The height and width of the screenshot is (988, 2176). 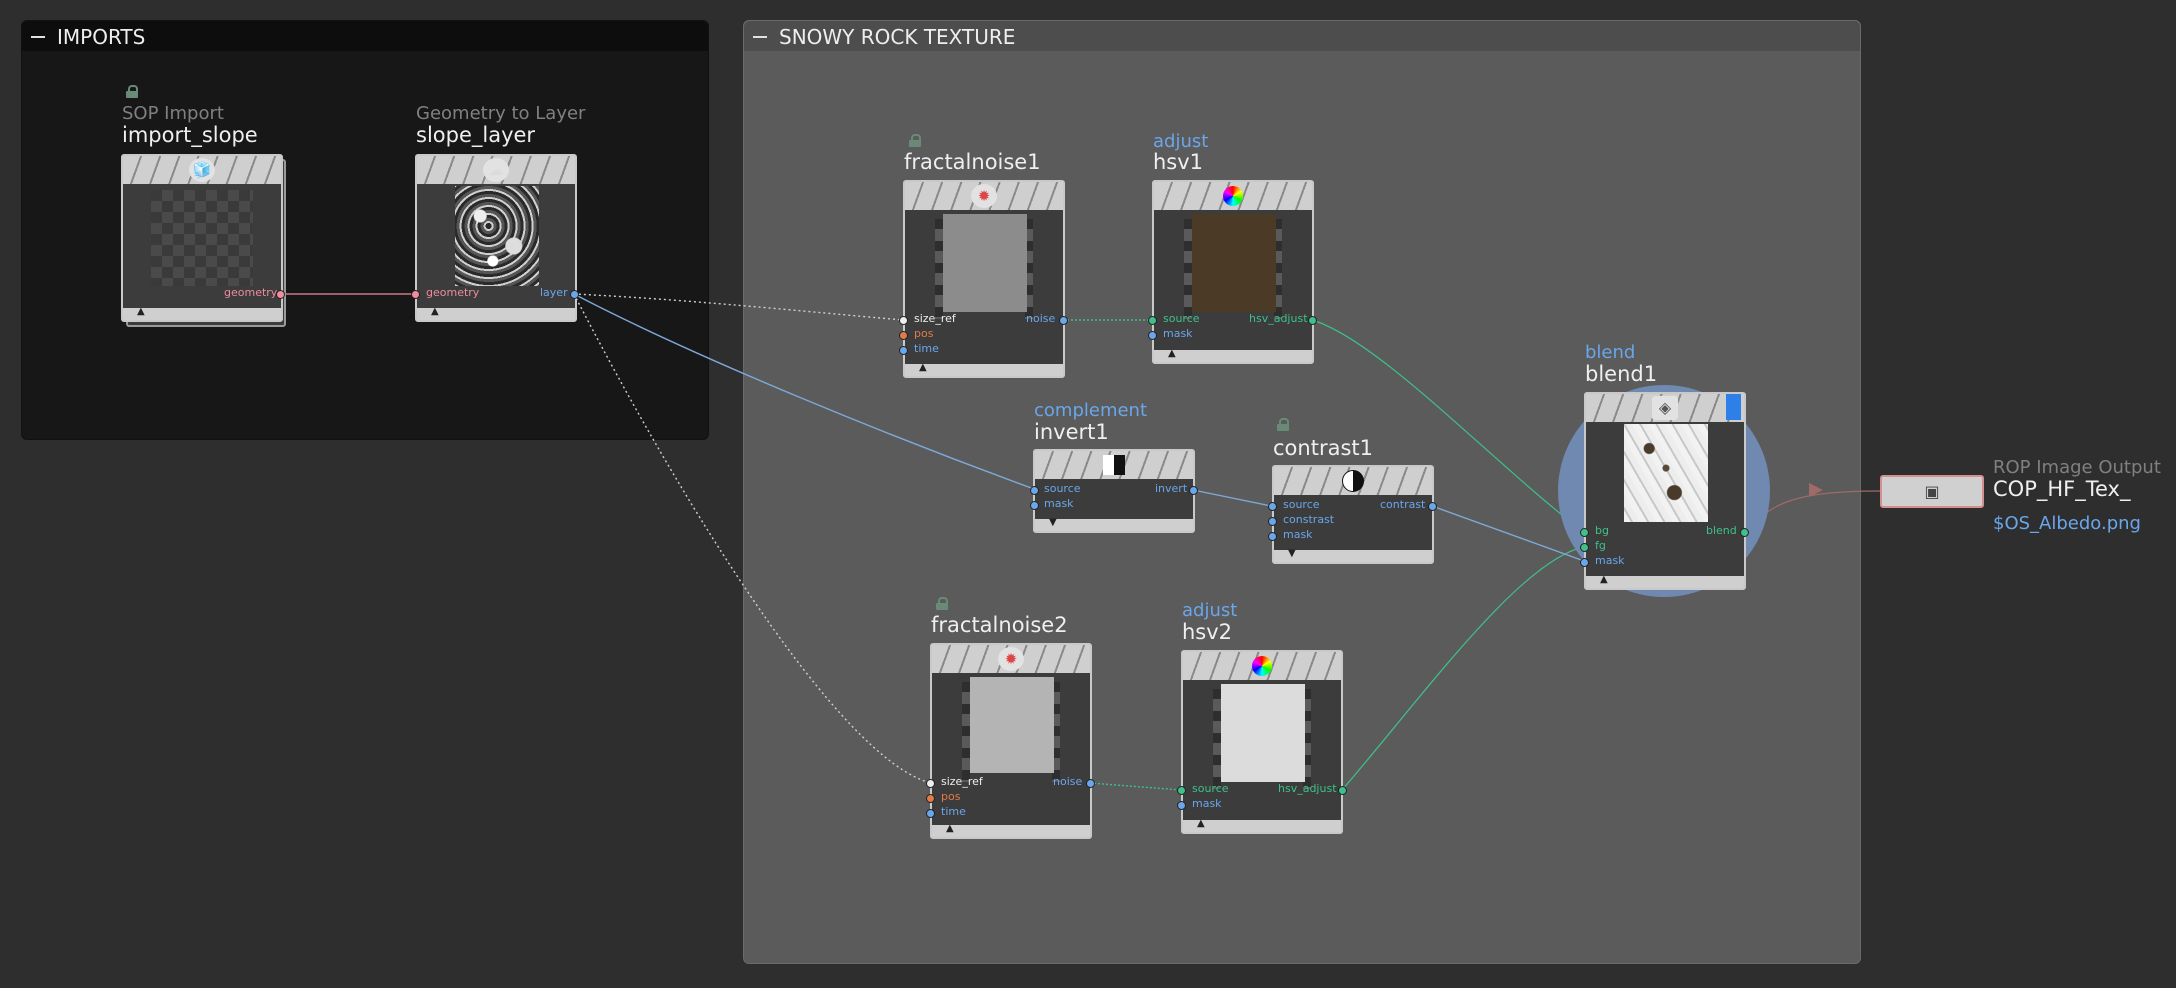 I want to click on input-port-label: size_ref, so click(x=935, y=318).